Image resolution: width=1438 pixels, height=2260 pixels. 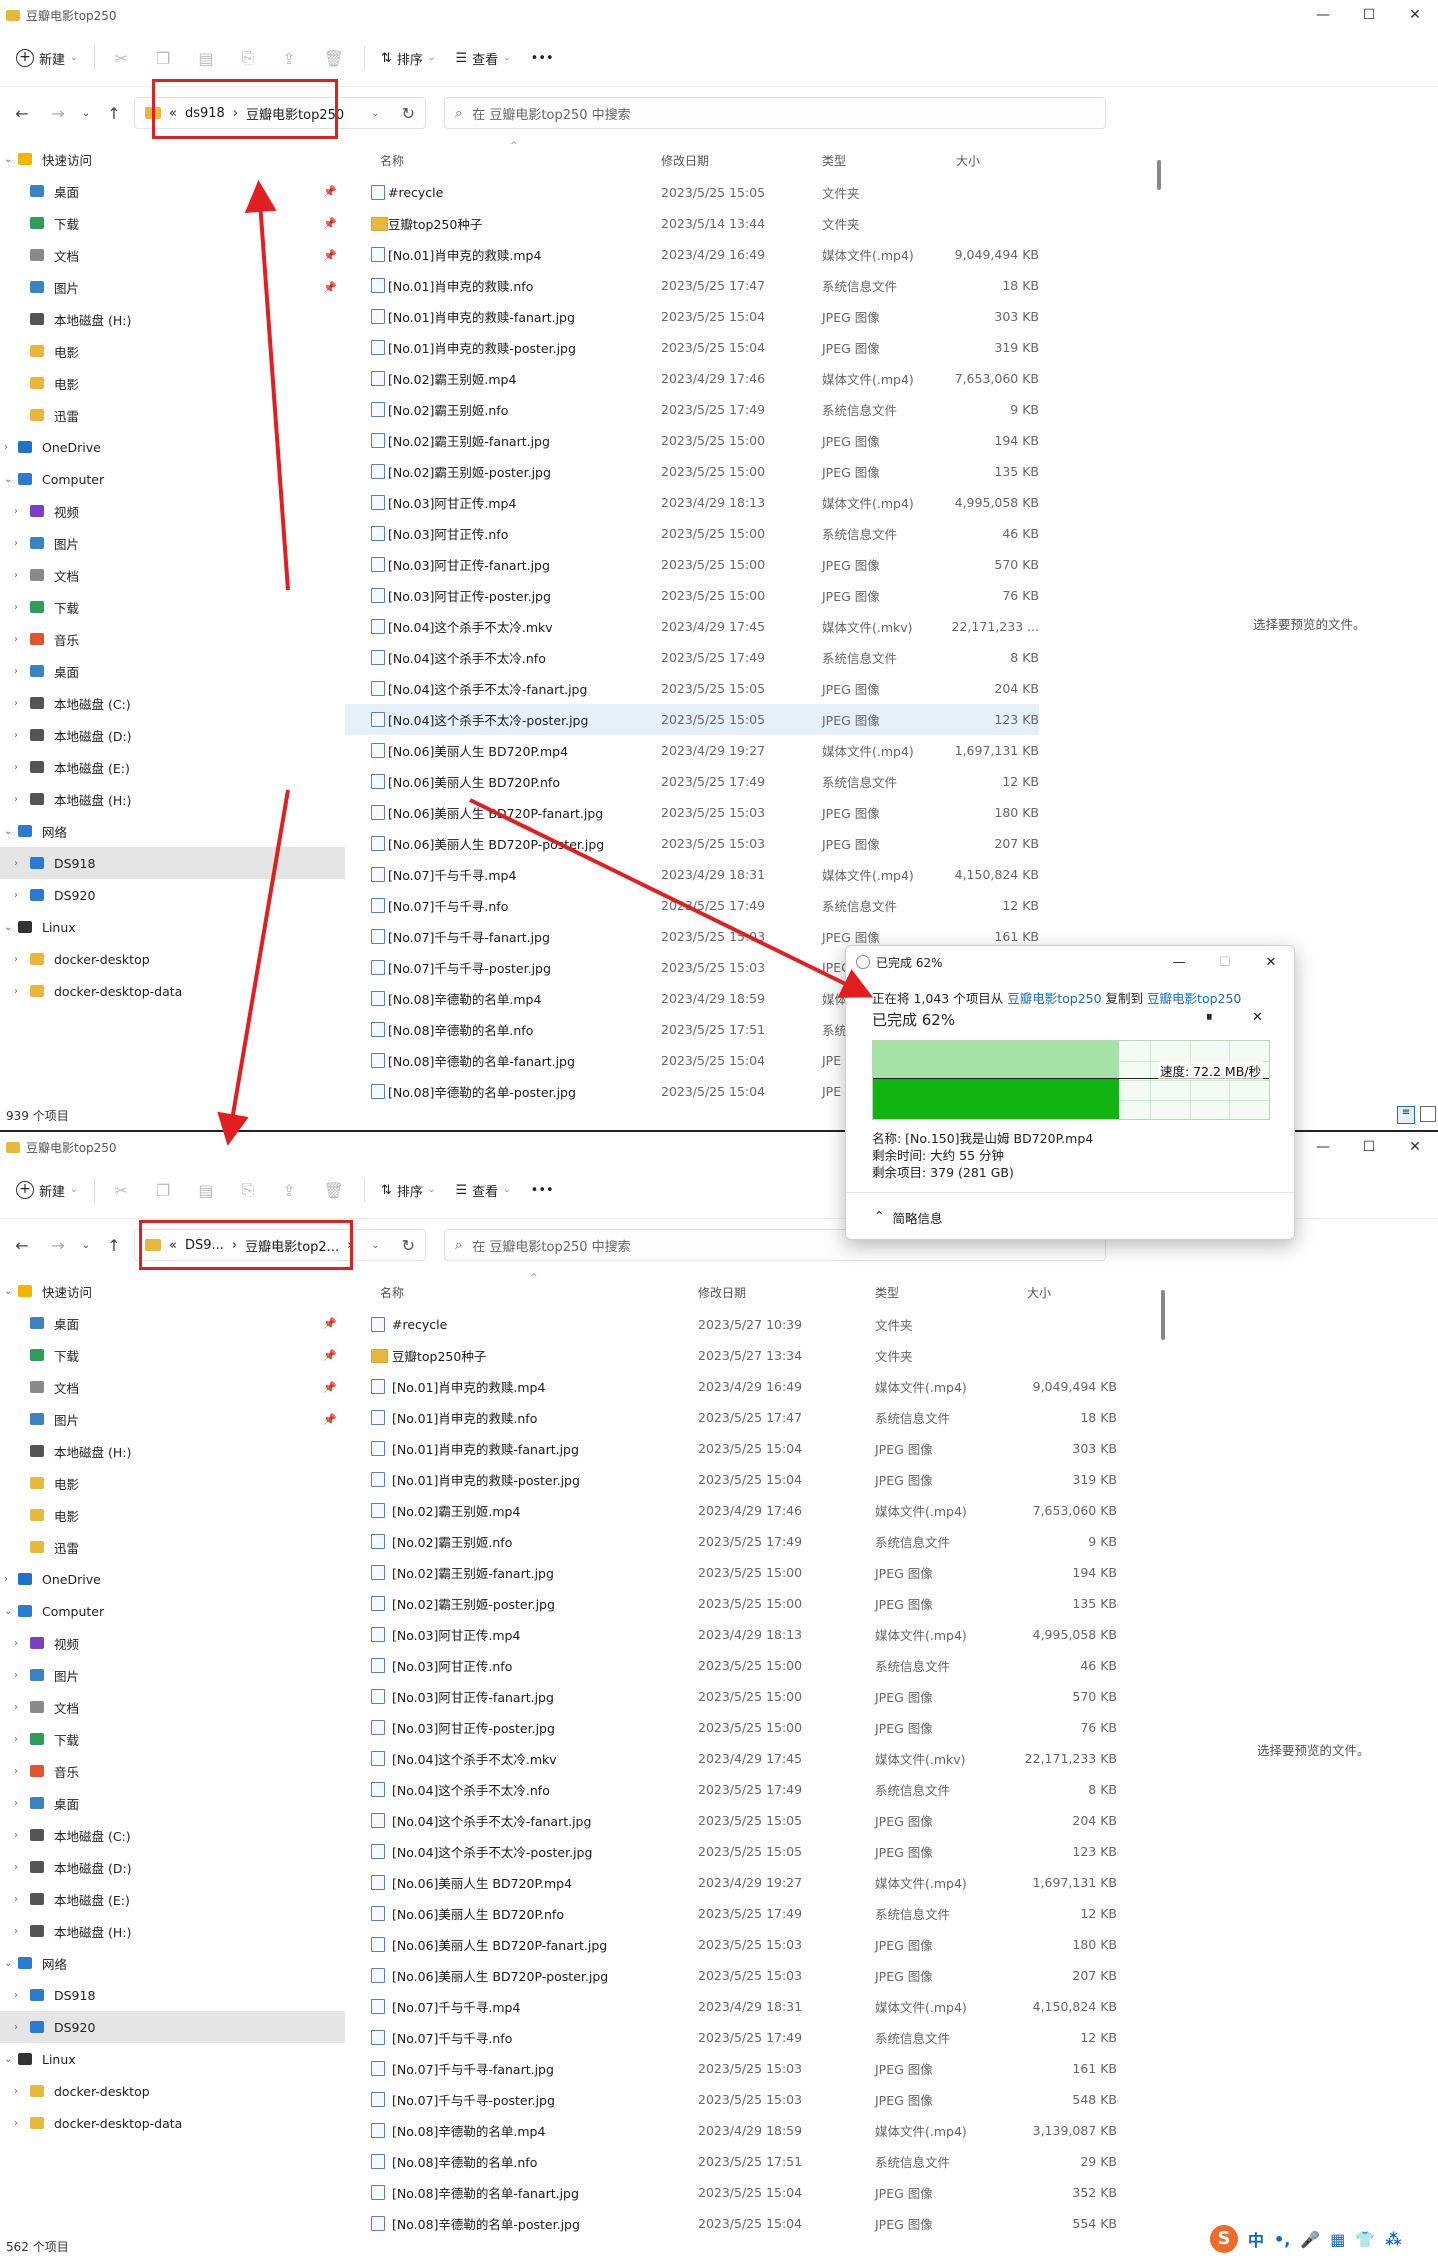 What do you see at coordinates (172, 1963) in the screenshot?
I see `sidebar-item: ⌄ 网络` at bounding box center [172, 1963].